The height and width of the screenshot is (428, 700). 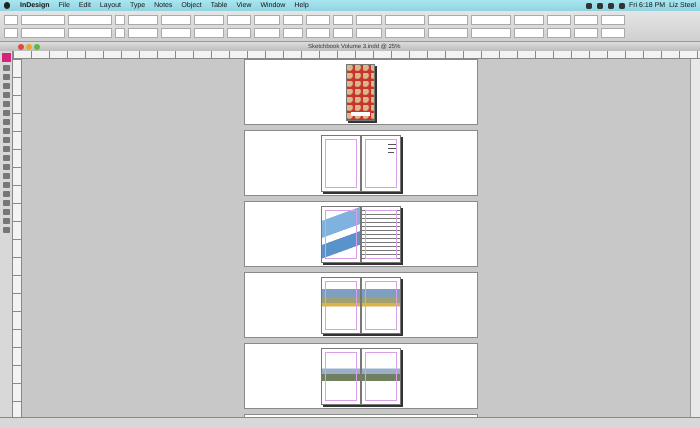 I want to click on cover-page-drawing, so click(x=360, y=92).